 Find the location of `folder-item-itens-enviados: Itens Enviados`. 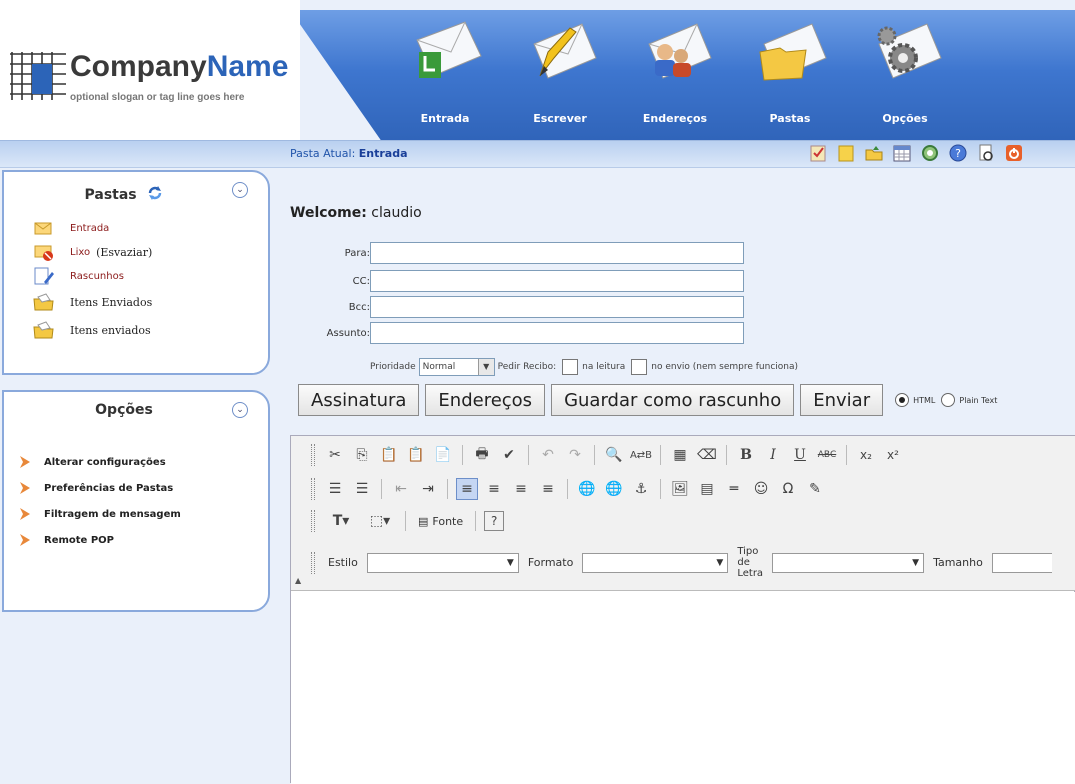

folder-item-itens-enviados: Itens Enviados is located at coordinates (92, 302).